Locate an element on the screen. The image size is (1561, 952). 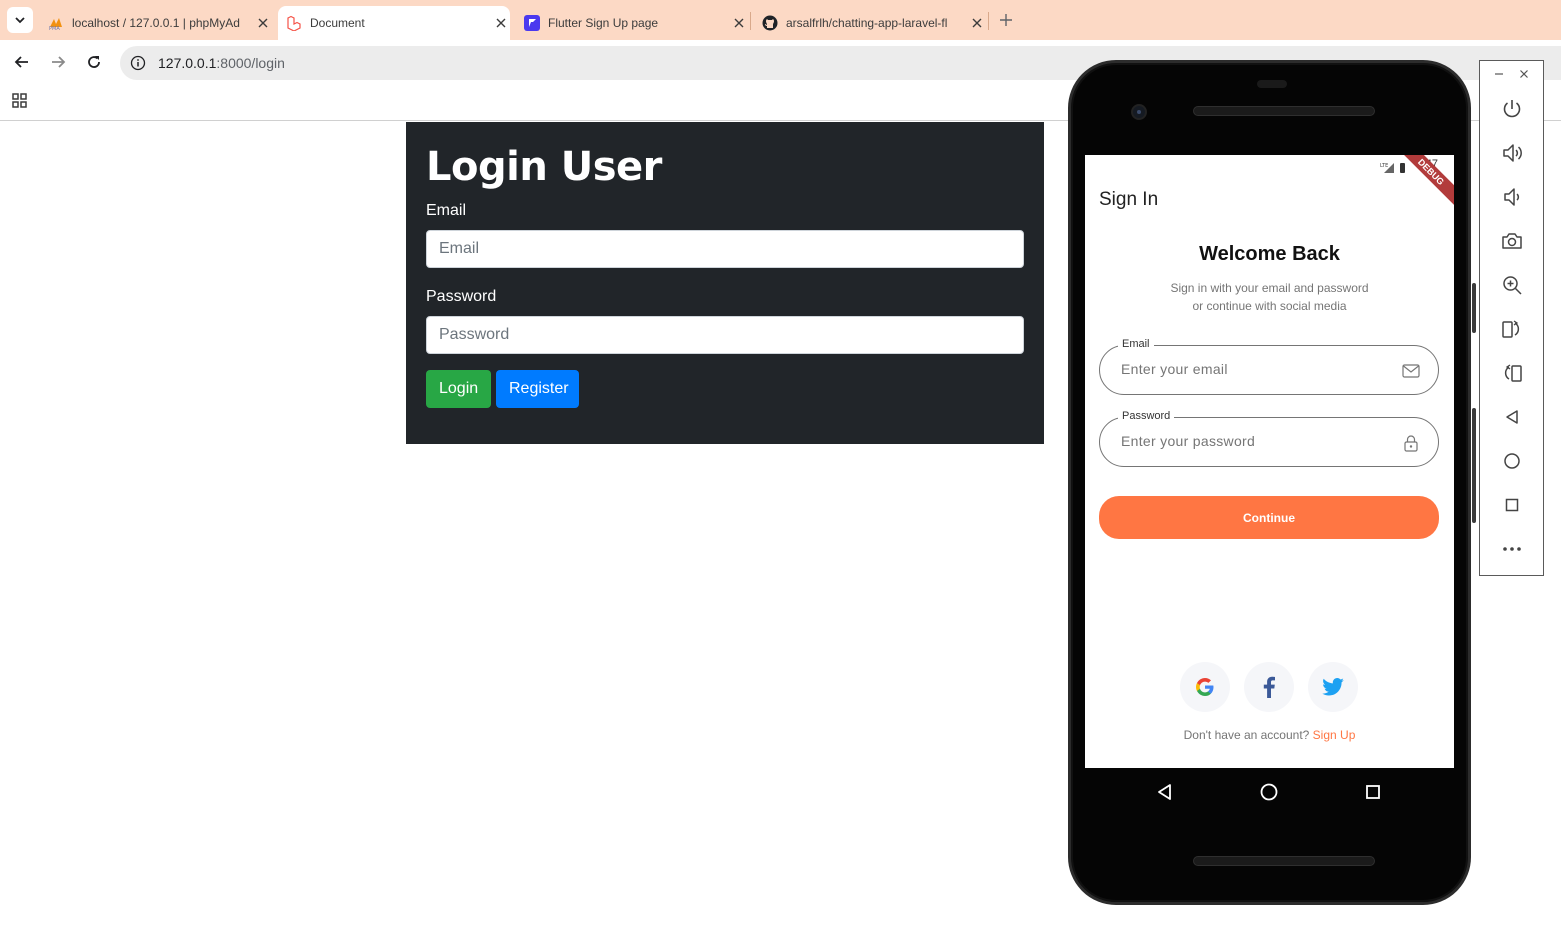
email-label: Email is located at coordinates (446, 210).